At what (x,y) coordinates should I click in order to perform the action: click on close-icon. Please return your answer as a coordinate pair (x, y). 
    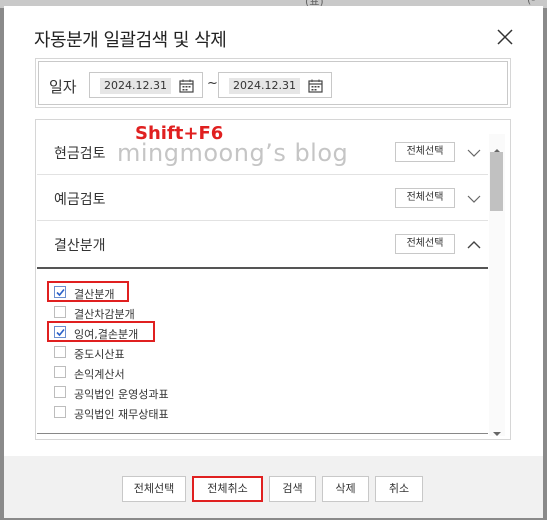
    Looking at the image, I should click on (505, 37).